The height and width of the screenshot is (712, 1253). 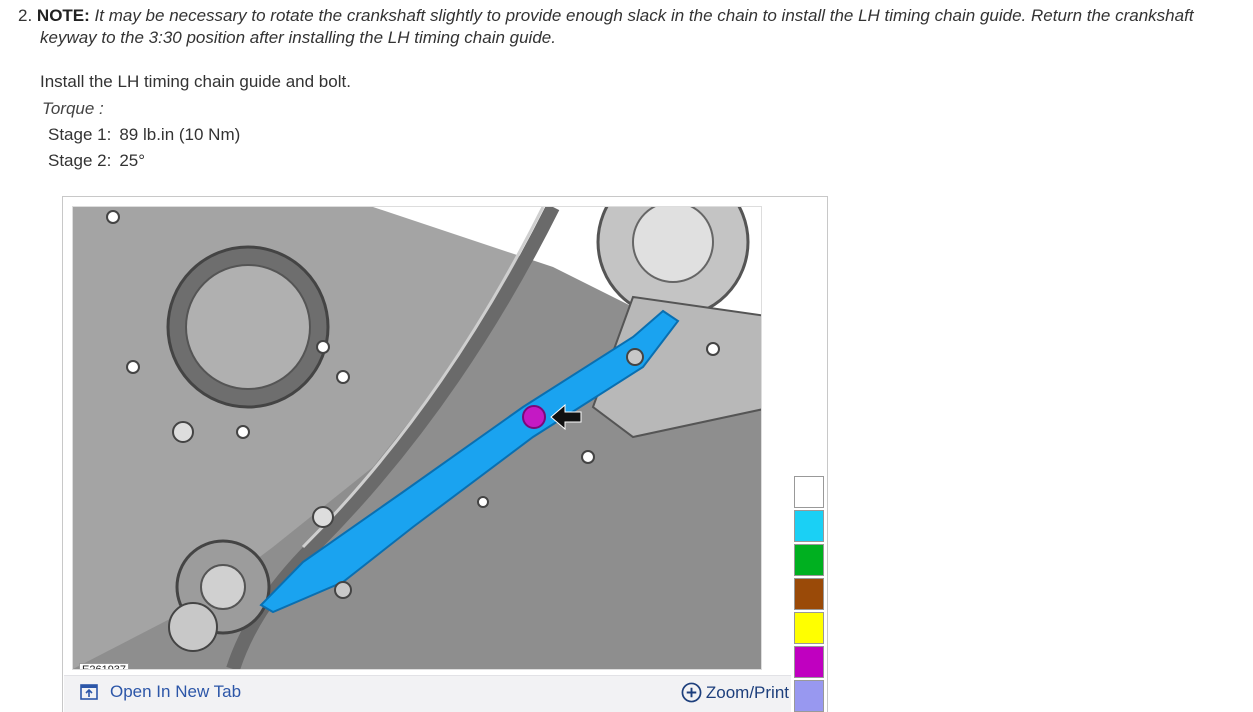 I want to click on stage-label: Stage 2:, so click(x=80, y=160).